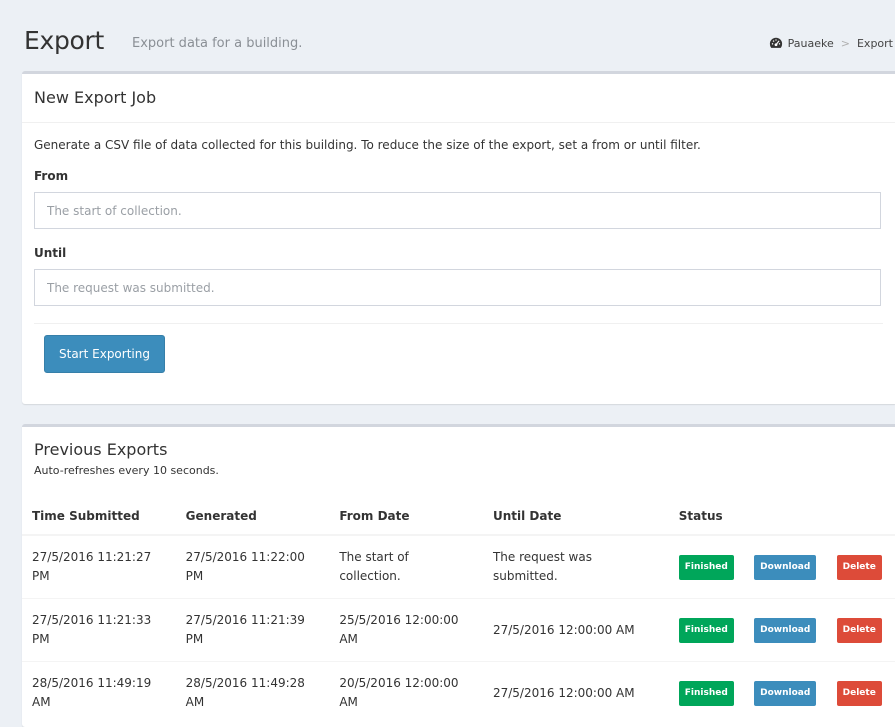 Image resolution: width=895 pixels, height=727 pixels. Describe the element at coordinates (457, 287) in the screenshot. I see `until-date-input` at that location.